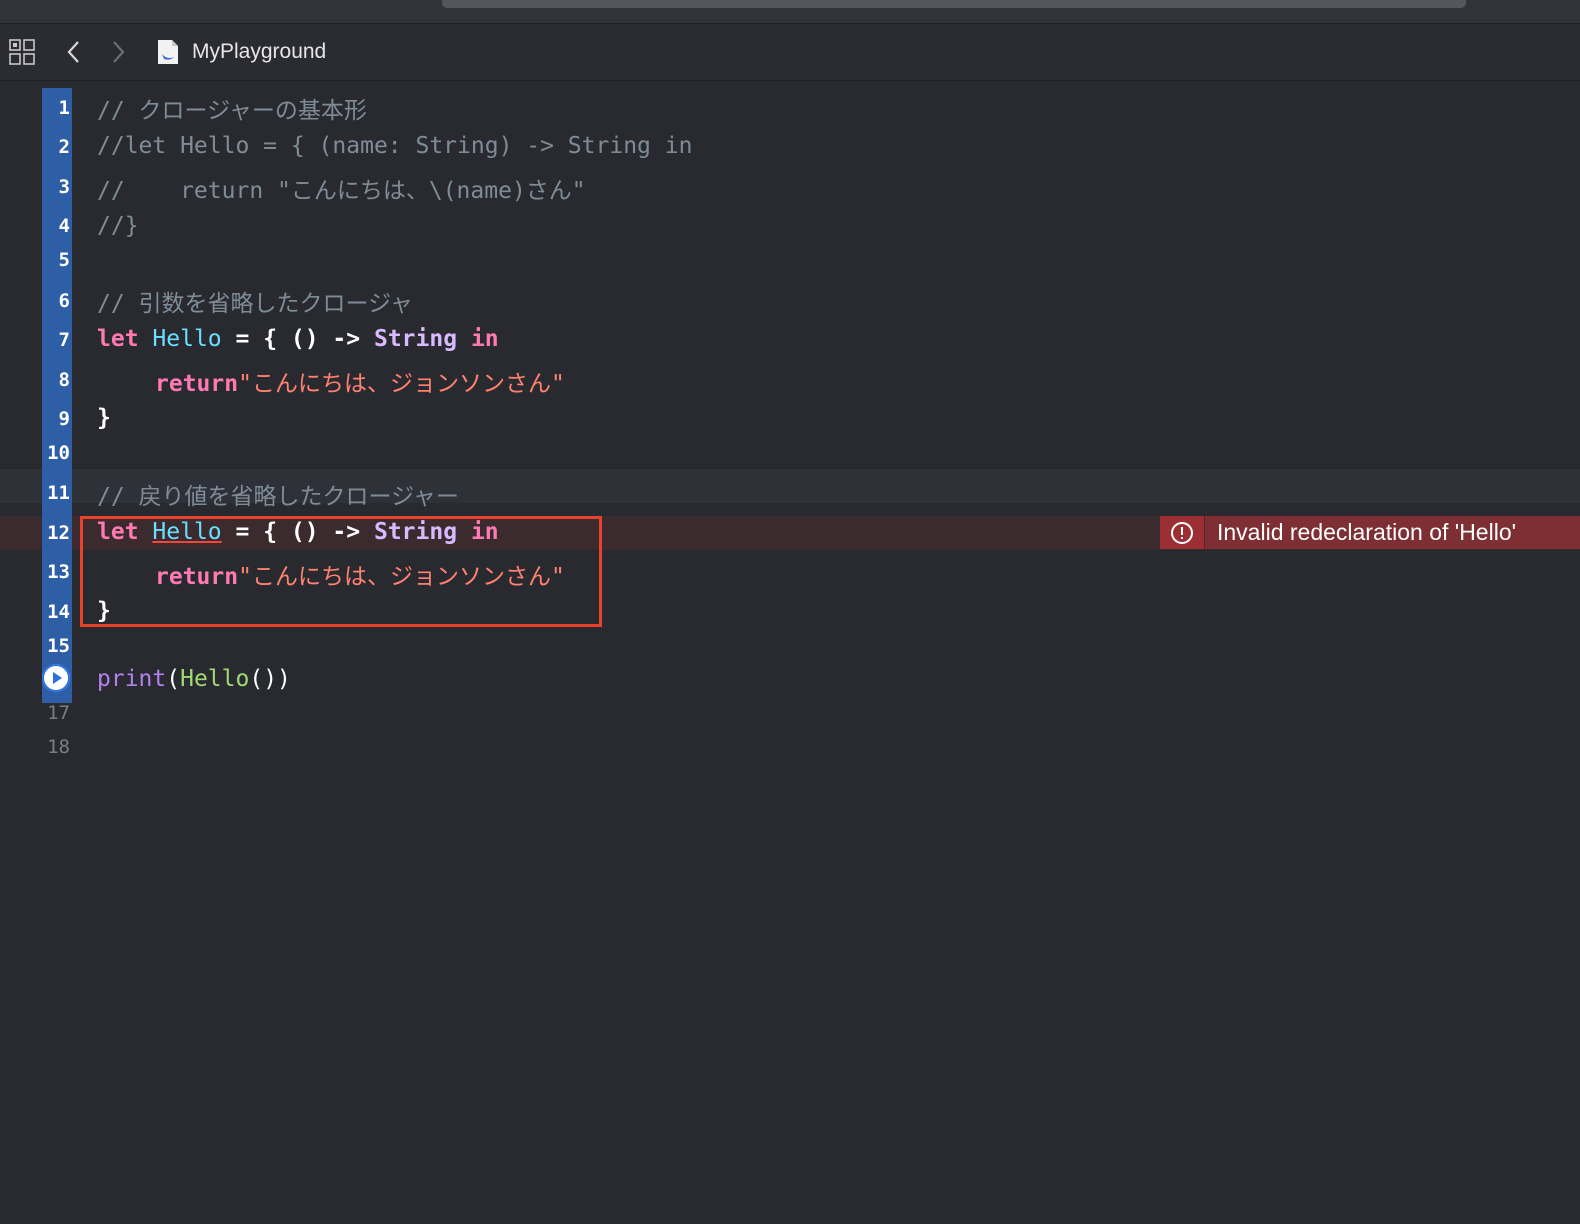 The width and height of the screenshot is (1580, 1224). Describe the element at coordinates (64, 380) in the screenshot. I see `line-number: 8` at that location.